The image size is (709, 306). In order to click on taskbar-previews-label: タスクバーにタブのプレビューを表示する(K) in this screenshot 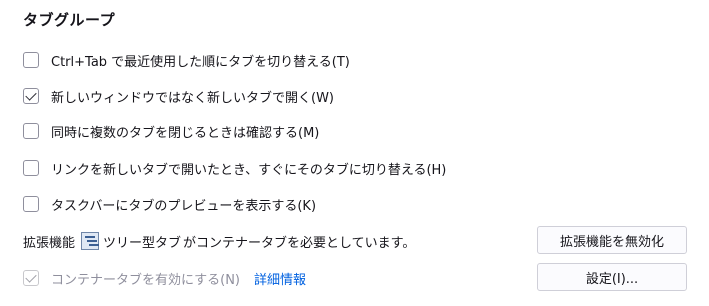, I will do `click(184, 206)`.